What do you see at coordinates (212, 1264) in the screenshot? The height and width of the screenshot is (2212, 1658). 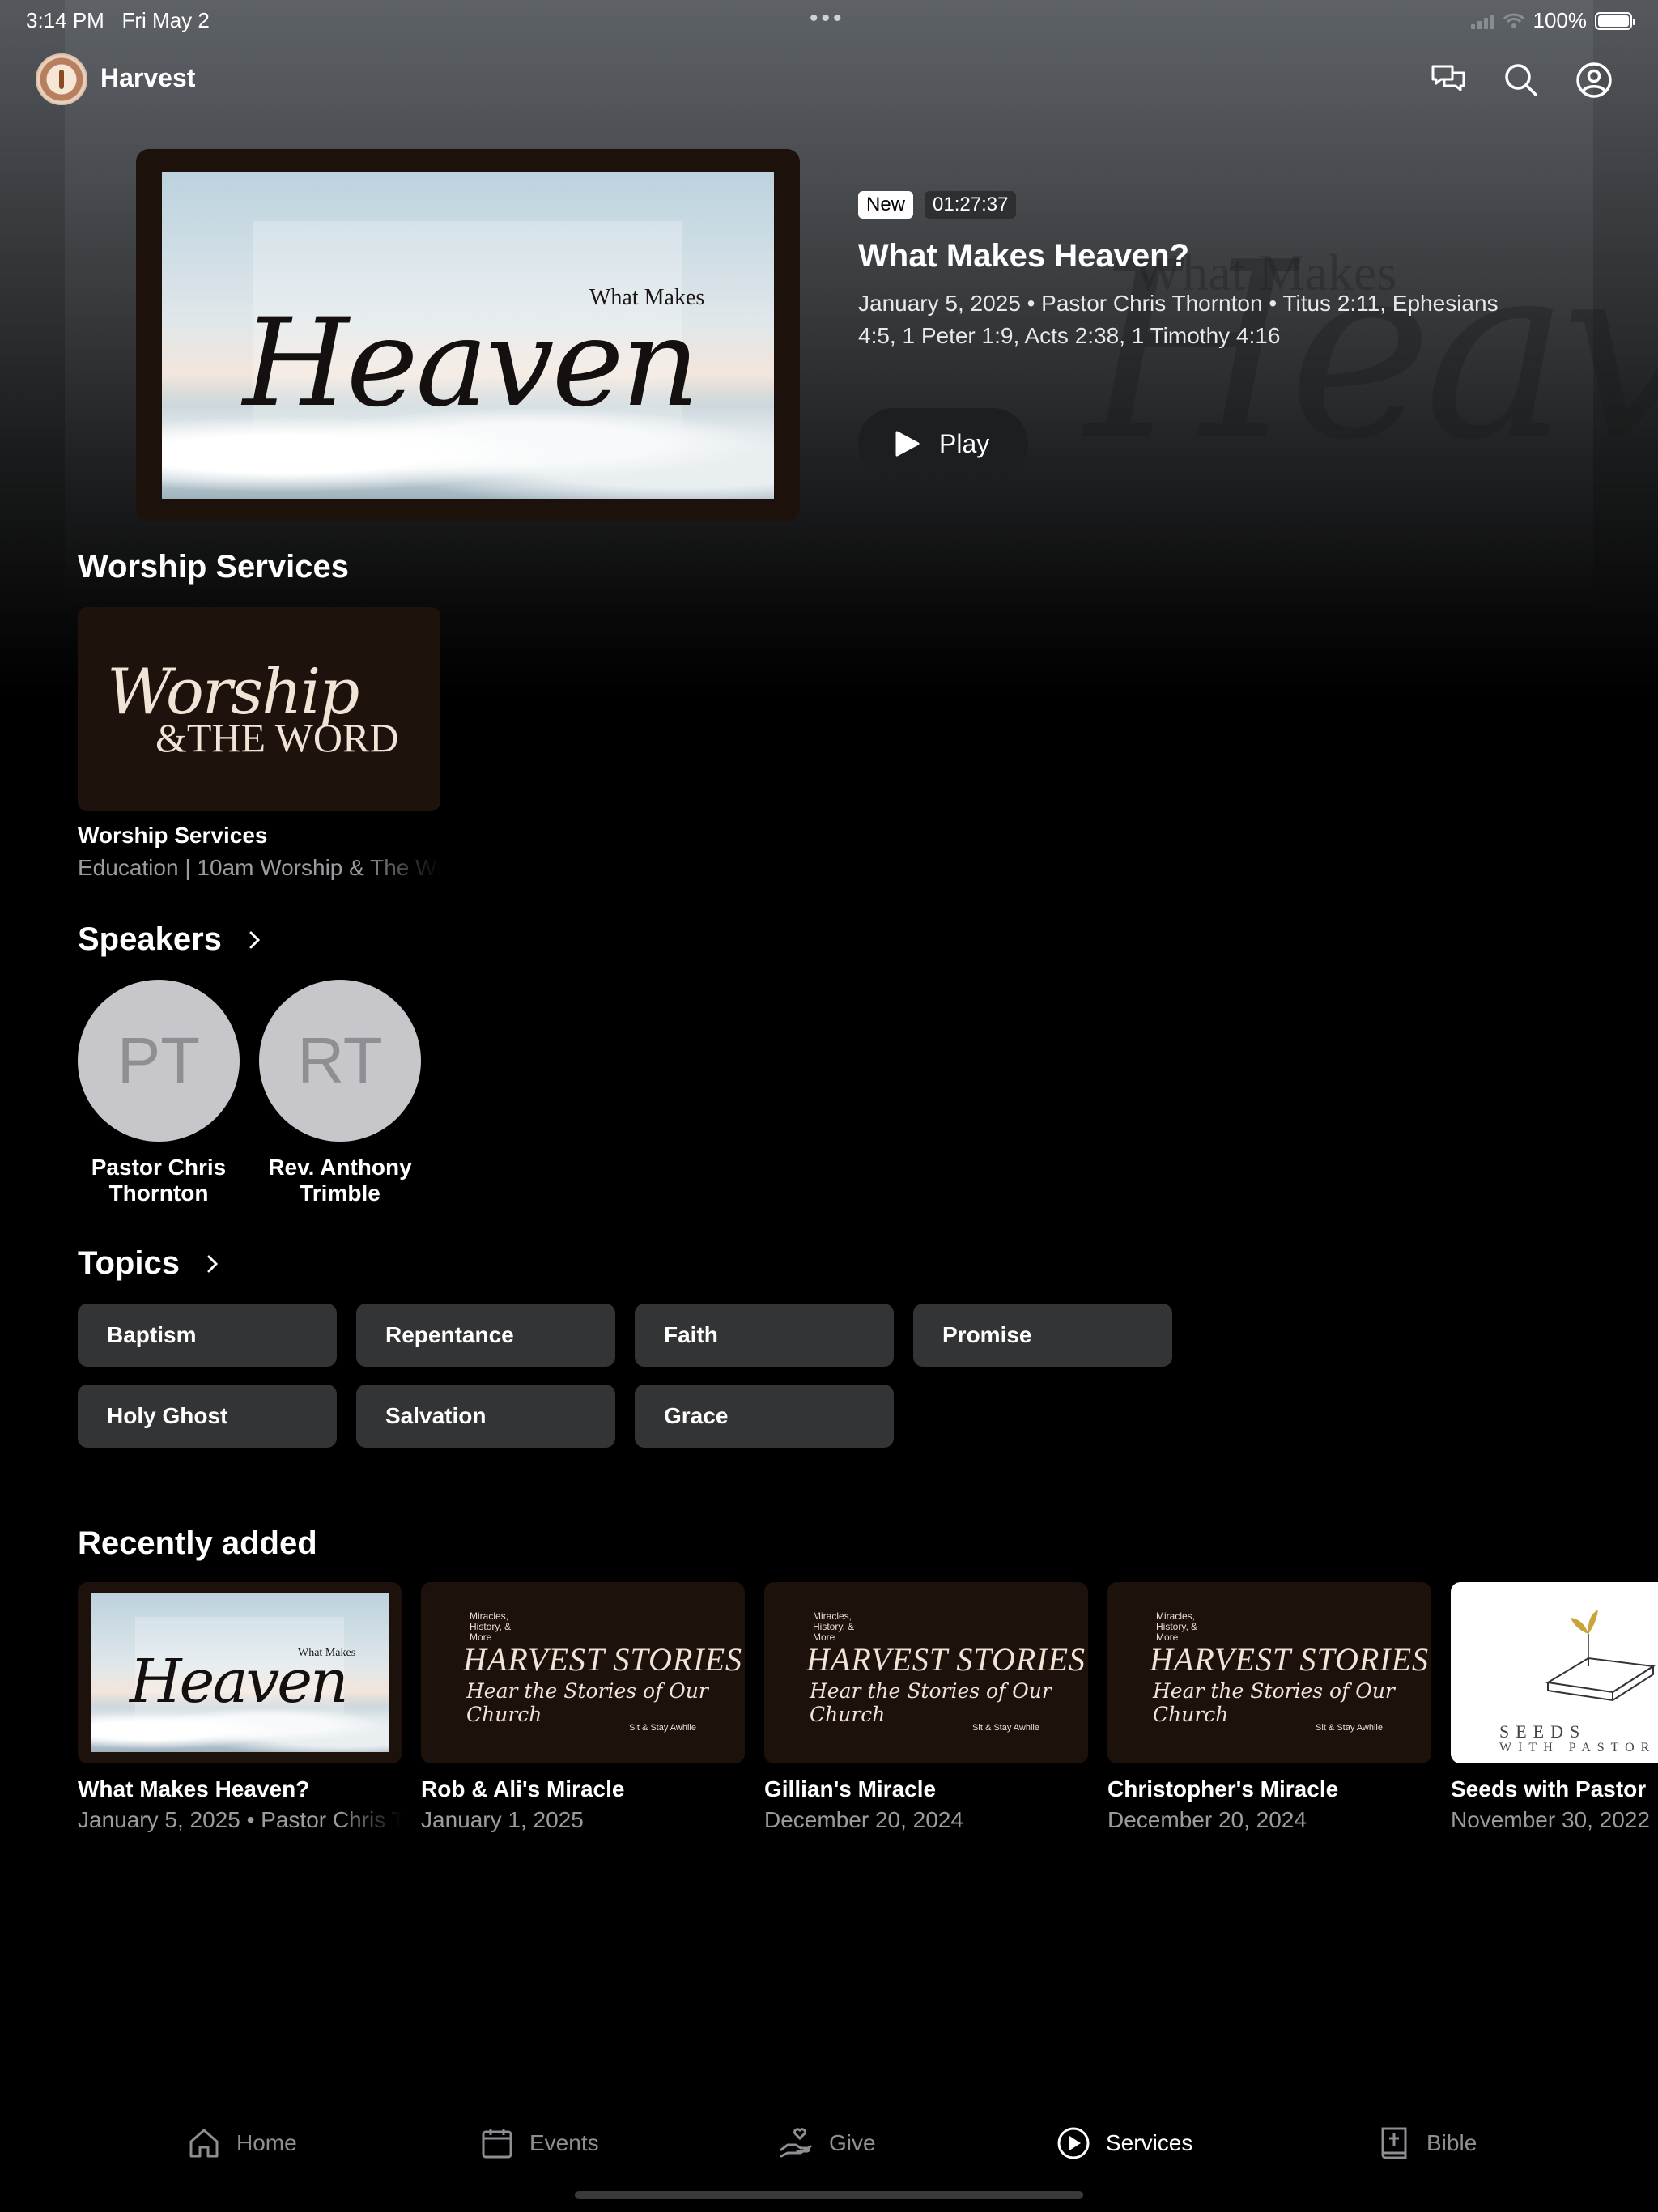 I see `topics-chevron-right-icon` at bounding box center [212, 1264].